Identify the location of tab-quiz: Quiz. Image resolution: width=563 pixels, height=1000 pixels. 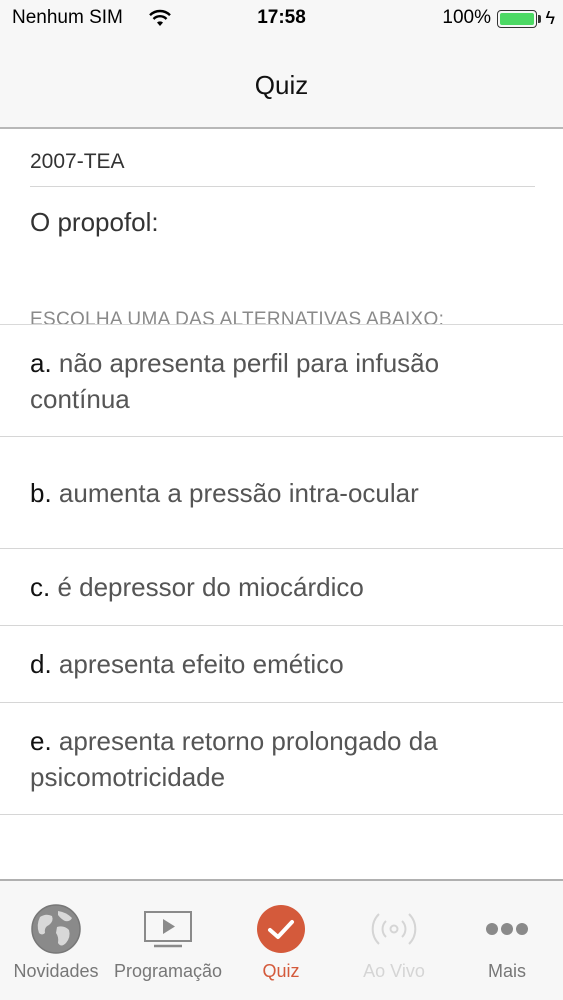
(281, 940).